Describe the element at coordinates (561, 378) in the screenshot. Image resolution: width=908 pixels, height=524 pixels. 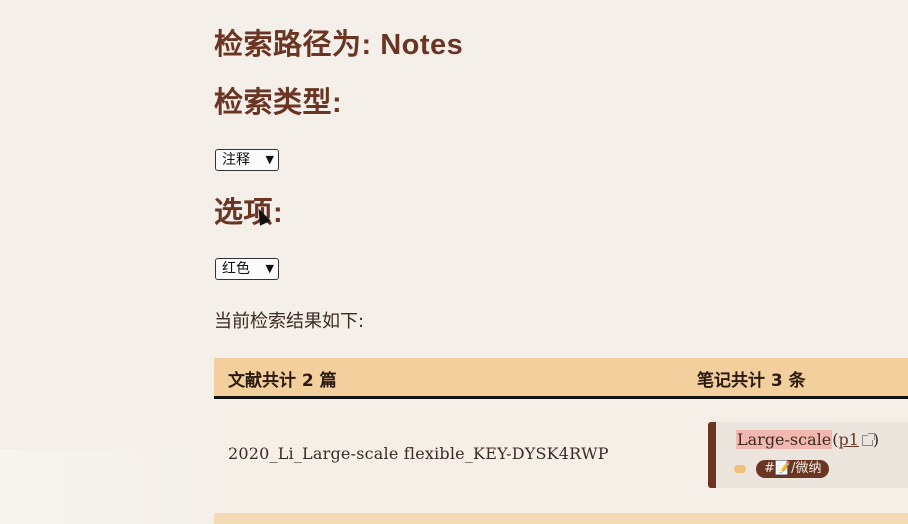
I see `results-table-header: 文献共计 2 篇 笔记共计 3 条` at that location.